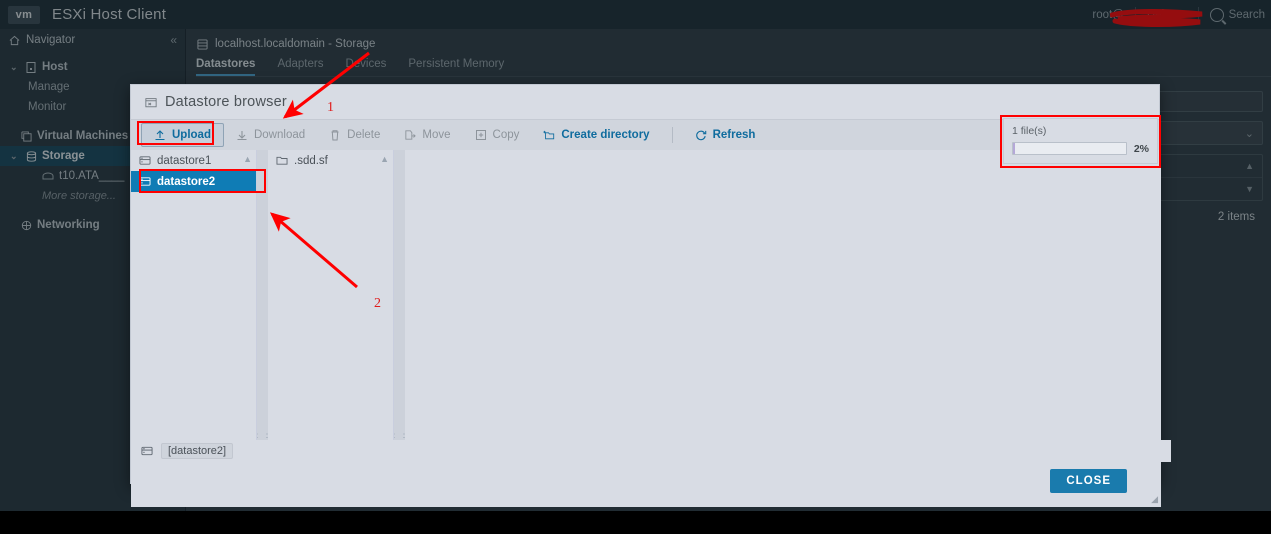  Describe the element at coordinates (151, 102) in the screenshot. I see `datastore-browser-icon` at that location.